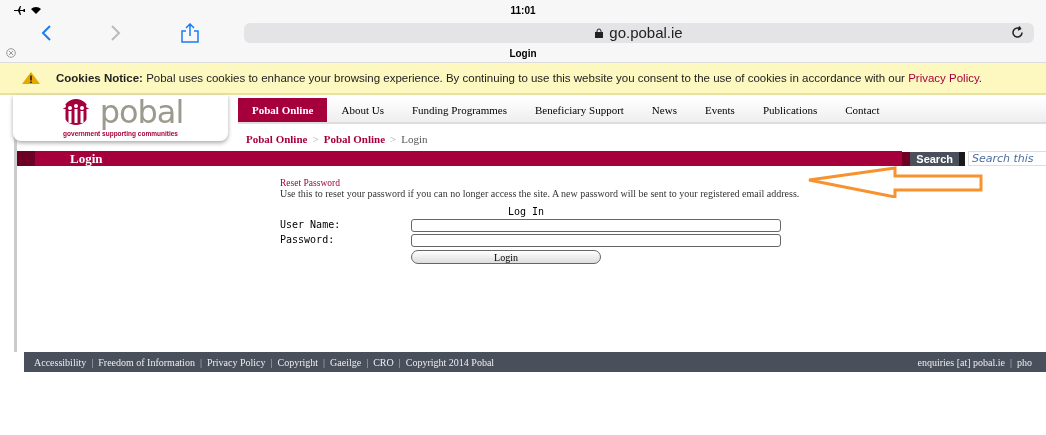 This screenshot has width=1046, height=435. Describe the element at coordinates (1017, 32) in the screenshot. I see `reload-icon` at that location.